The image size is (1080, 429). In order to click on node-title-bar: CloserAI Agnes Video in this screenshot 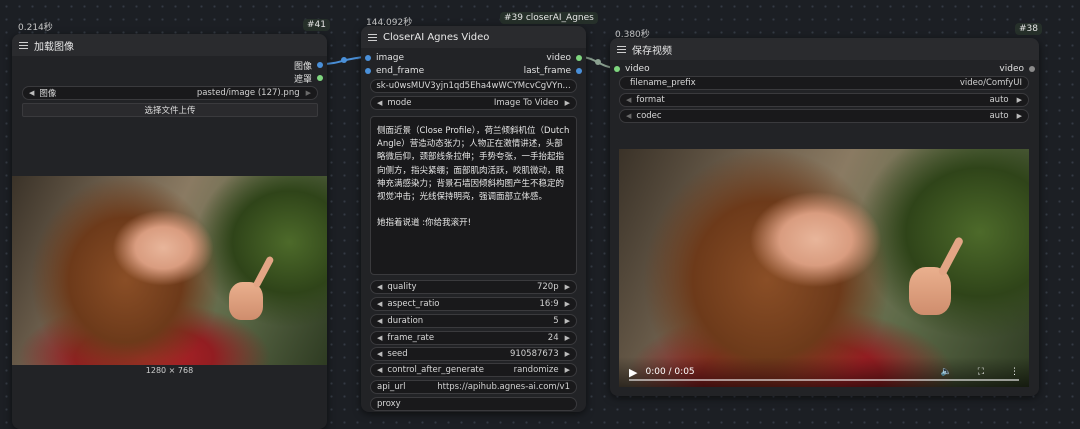, I will do `click(473, 37)`.